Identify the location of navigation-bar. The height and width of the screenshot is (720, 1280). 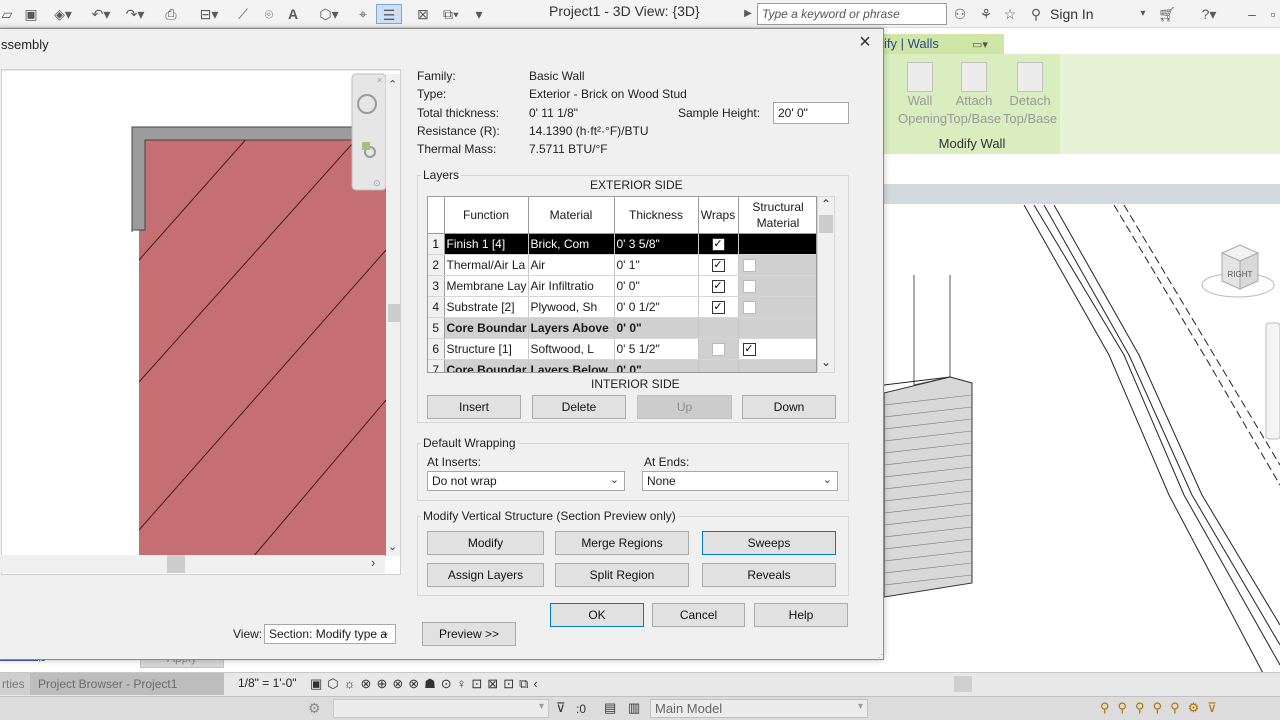
(1272, 381).